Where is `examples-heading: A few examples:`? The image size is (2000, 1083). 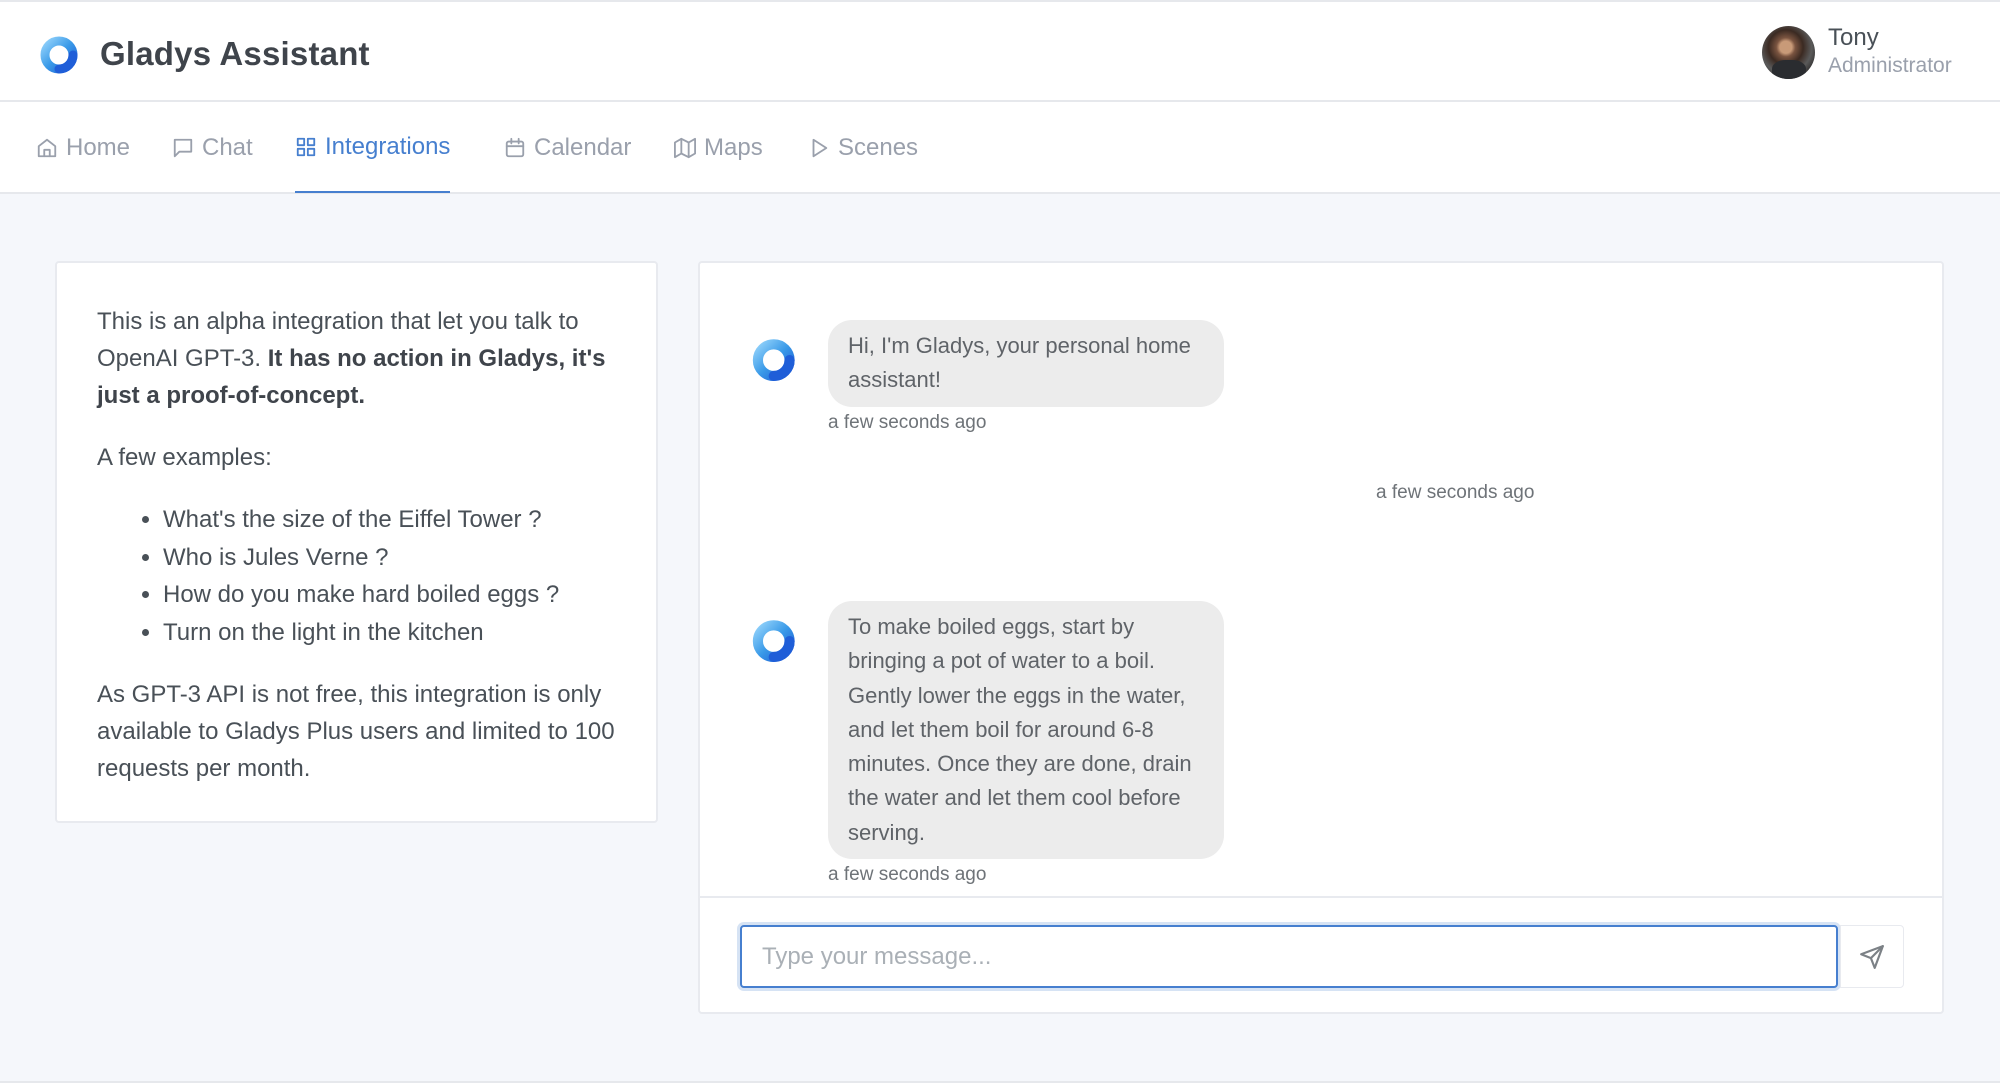
examples-heading: A few examples: is located at coordinates (184, 457).